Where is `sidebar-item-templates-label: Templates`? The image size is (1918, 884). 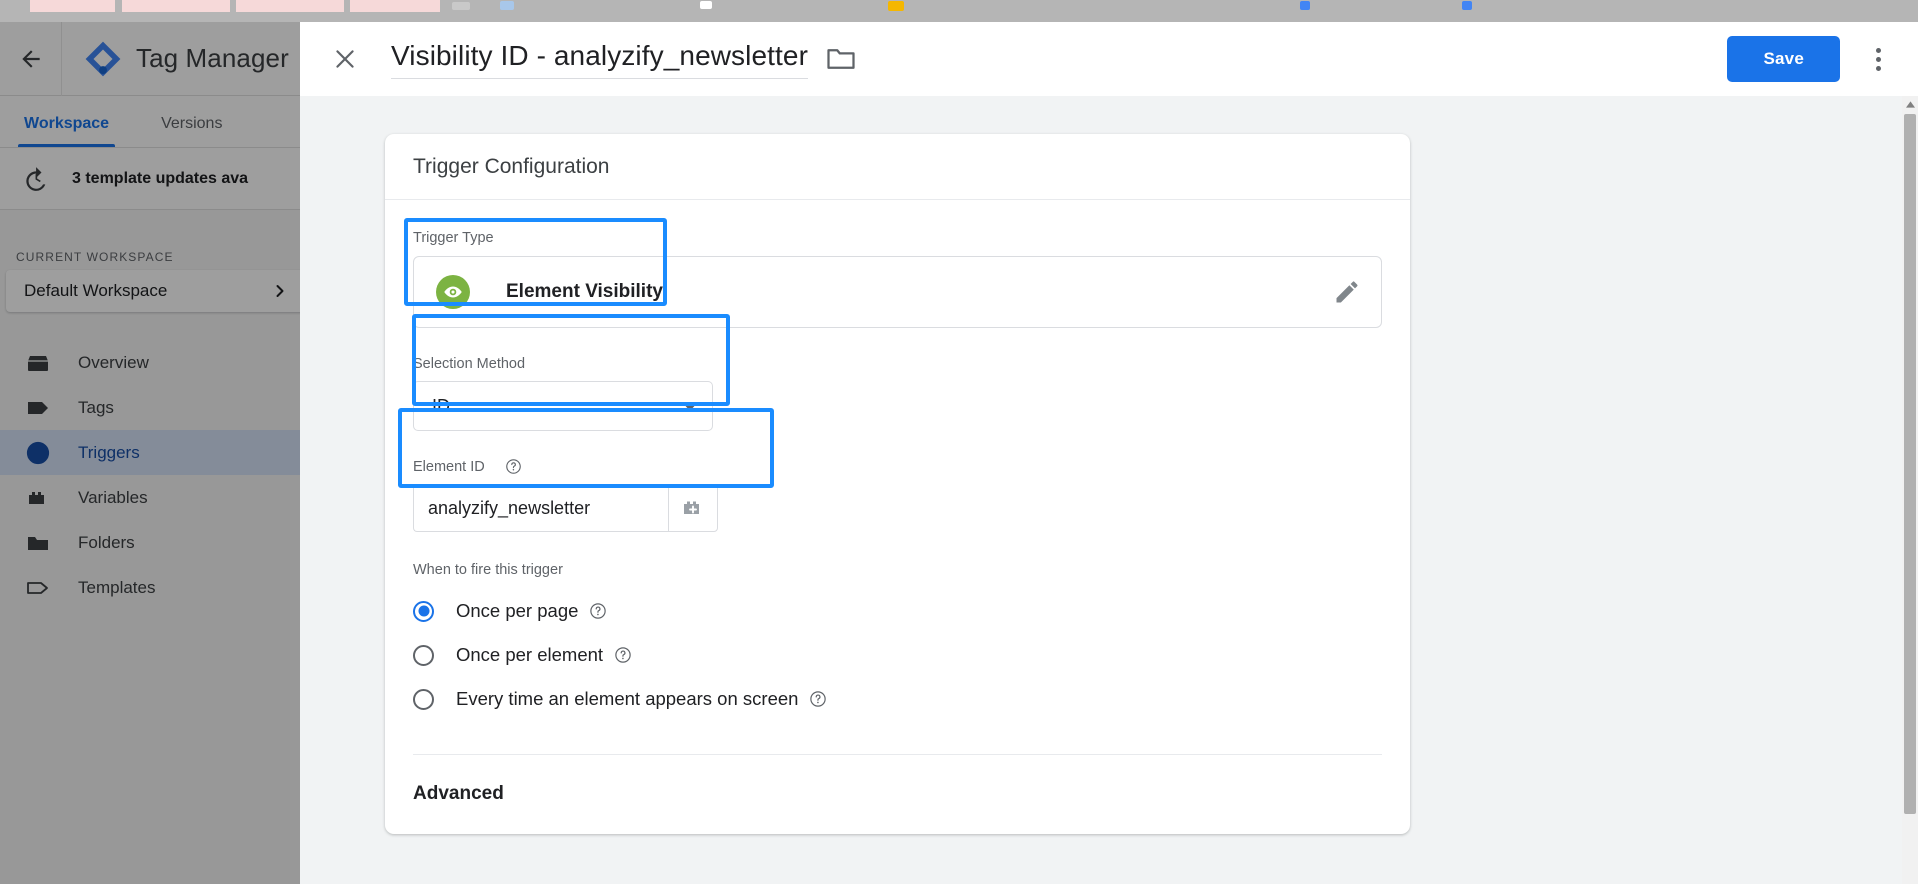
sidebar-item-templates-label: Templates is located at coordinates (117, 587).